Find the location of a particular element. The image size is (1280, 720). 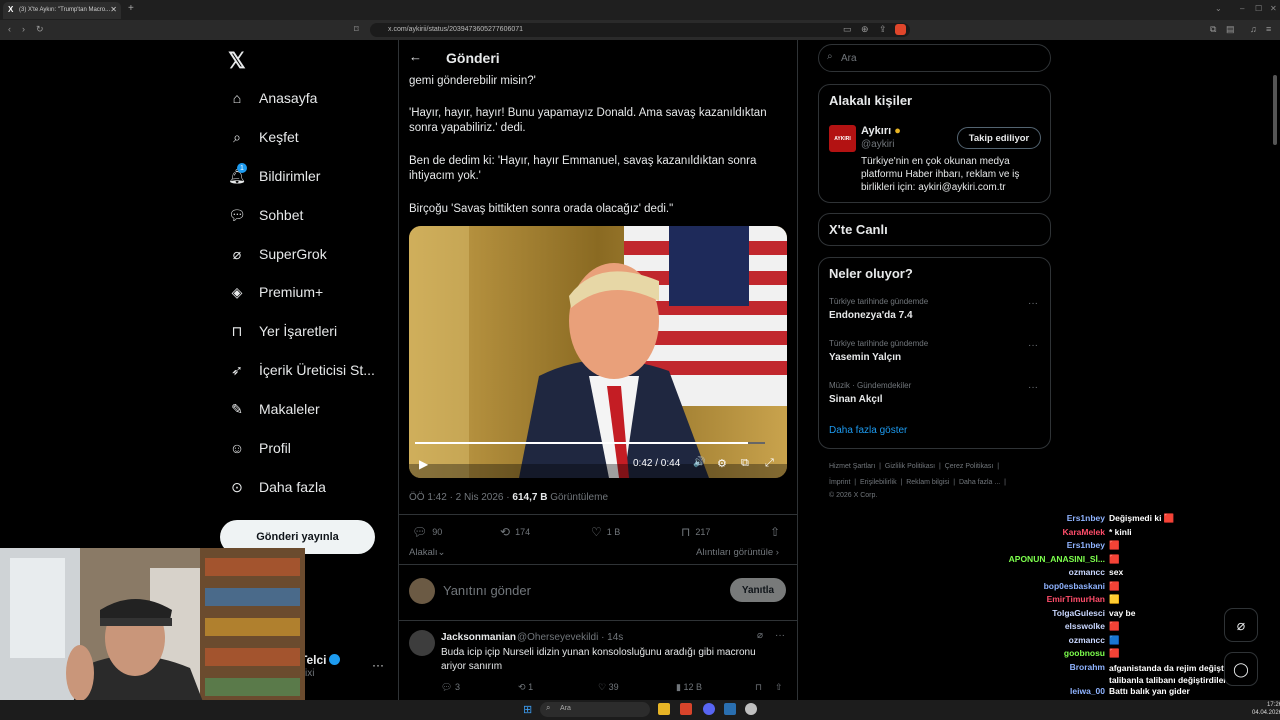

show-more-link: Daha fazla göster is located at coordinates (868, 430).